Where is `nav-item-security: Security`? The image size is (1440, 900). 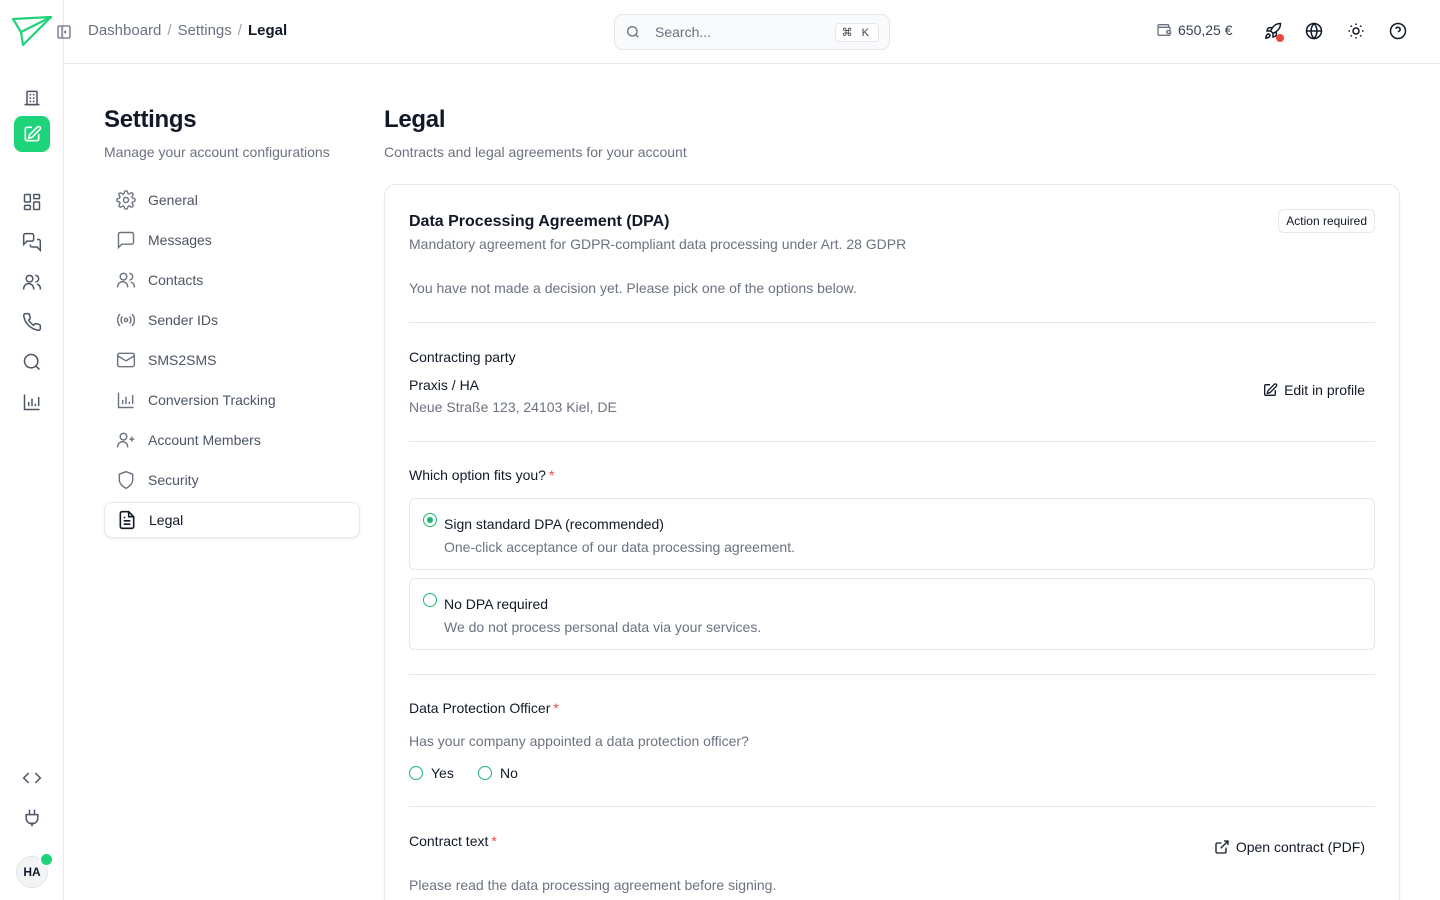
nav-item-security: Security is located at coordinates (232, 480).